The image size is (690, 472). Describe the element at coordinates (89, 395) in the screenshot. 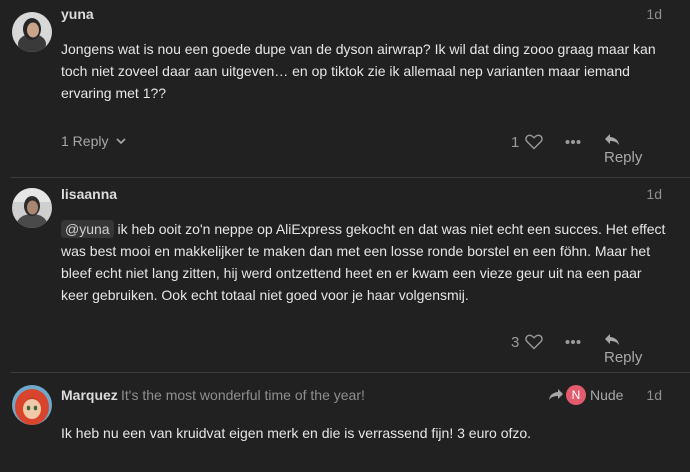

I see `username: Marquez` at that location.